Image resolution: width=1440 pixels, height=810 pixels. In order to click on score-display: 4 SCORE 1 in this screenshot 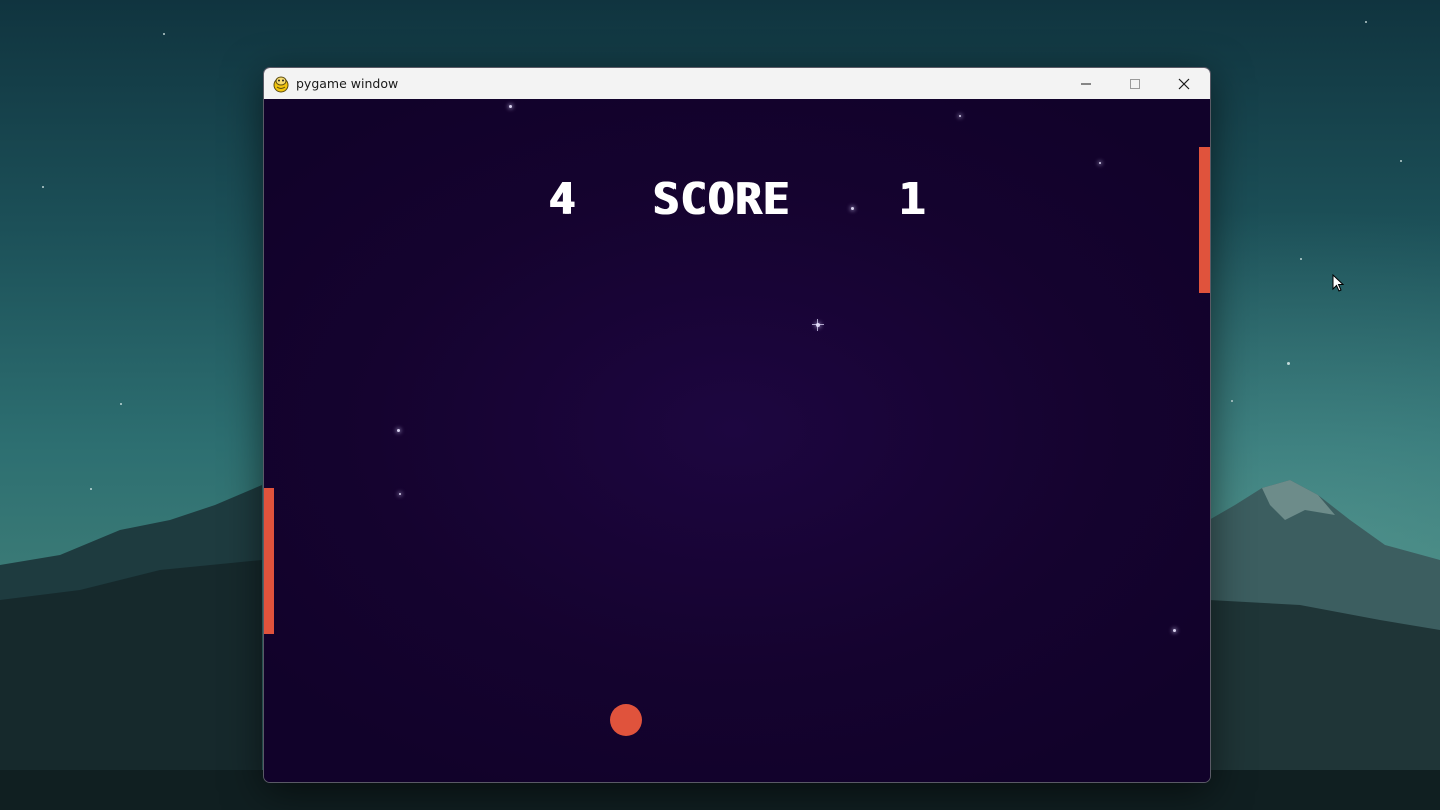, I will do `click(737, 200)`.